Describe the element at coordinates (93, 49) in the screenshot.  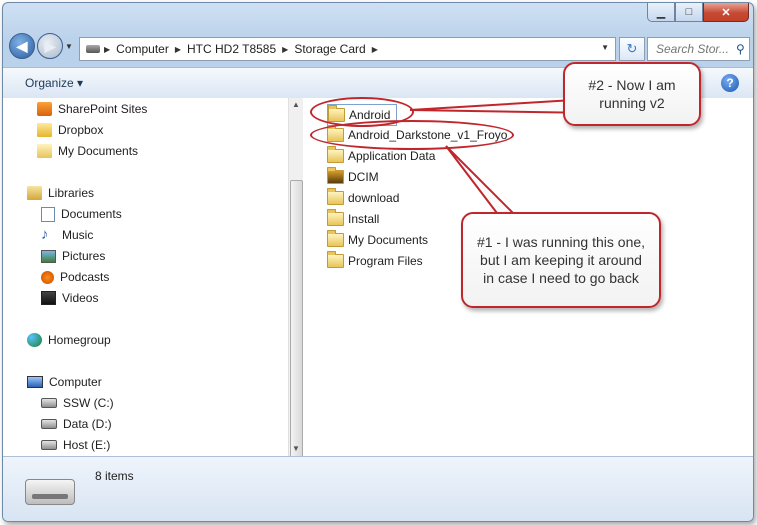
I see `device-icon` at that location.